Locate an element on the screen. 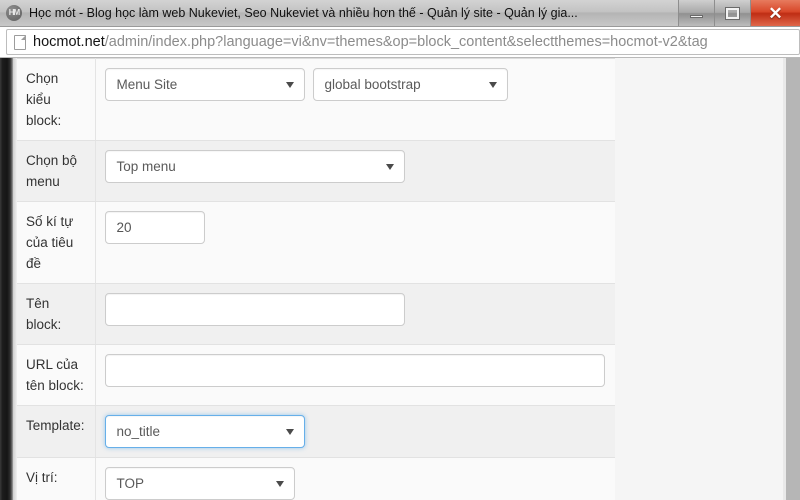  form-row-label: Tên block: is located at coordinates (56, 314).